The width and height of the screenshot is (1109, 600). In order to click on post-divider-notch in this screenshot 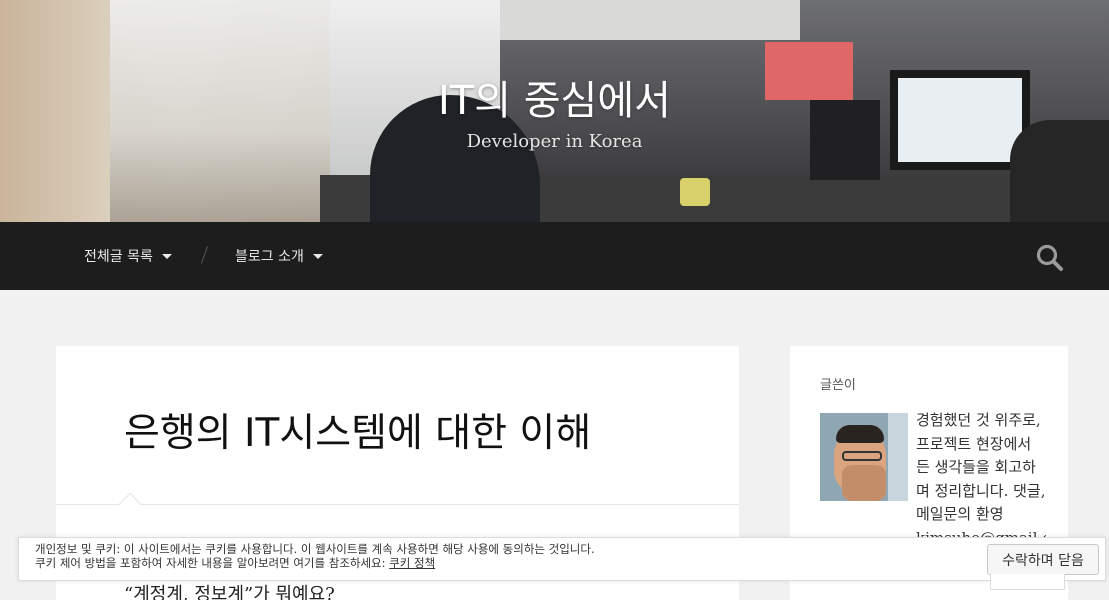, I will do `click(130, 504)`.